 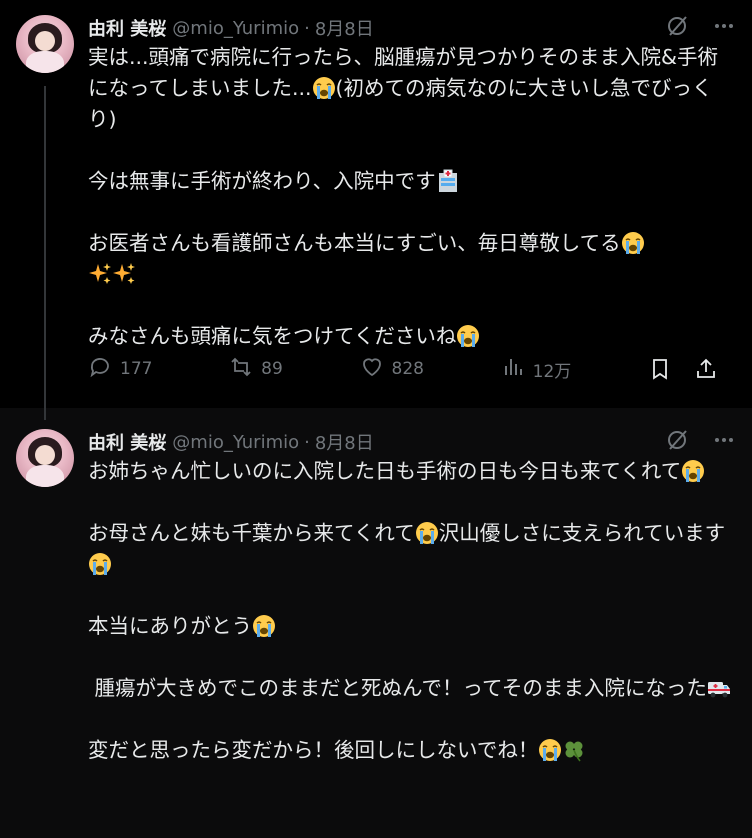 I want to click on like-button: 828, so click(x=392, y=369).